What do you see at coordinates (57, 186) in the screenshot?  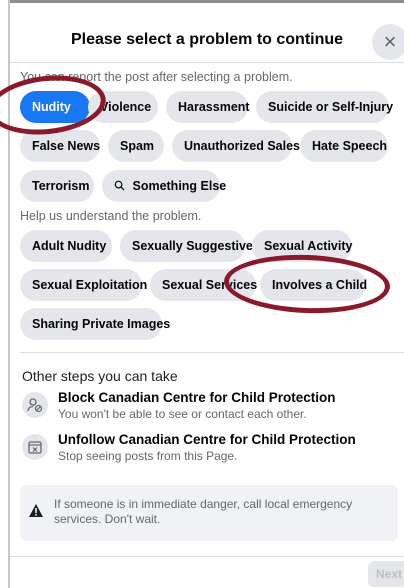 I see `chip-terrorism: Terrorism` at bounding box center [57, 186].